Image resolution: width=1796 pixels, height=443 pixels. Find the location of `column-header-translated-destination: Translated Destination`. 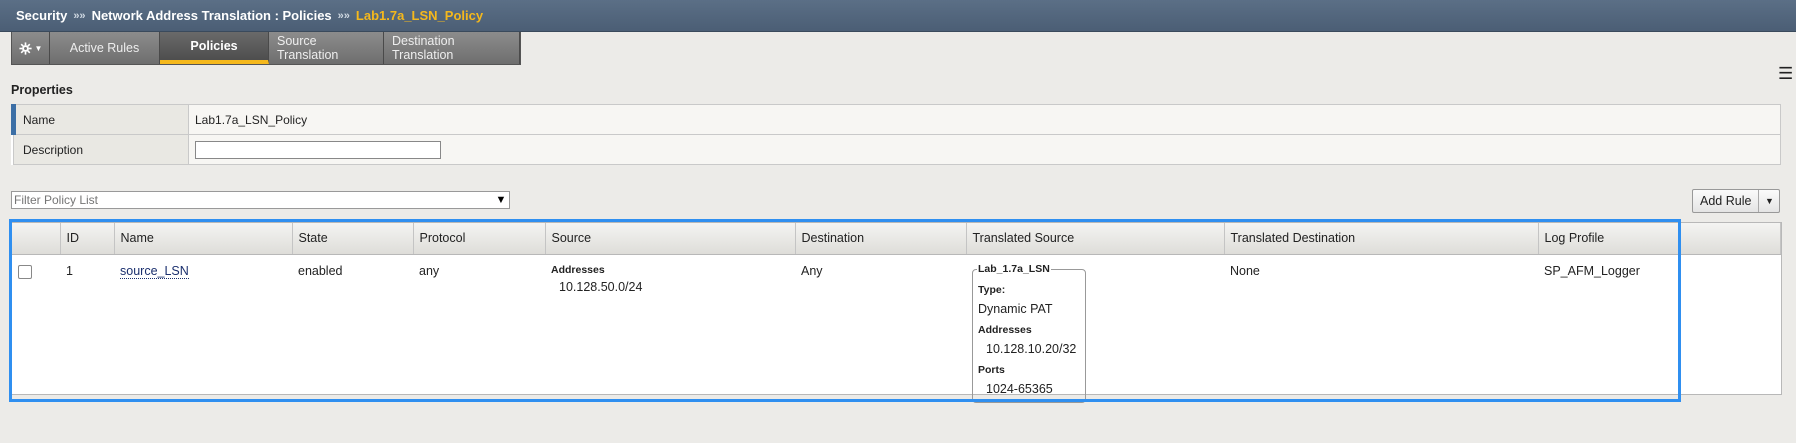

column-header-translated-destination: Translated Destination is located at coordinates (1381, 239).